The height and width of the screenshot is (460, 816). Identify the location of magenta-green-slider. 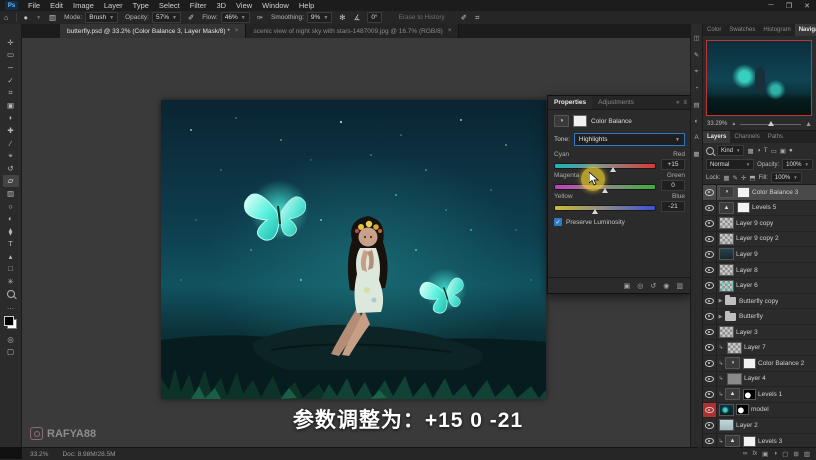
(605, 187).